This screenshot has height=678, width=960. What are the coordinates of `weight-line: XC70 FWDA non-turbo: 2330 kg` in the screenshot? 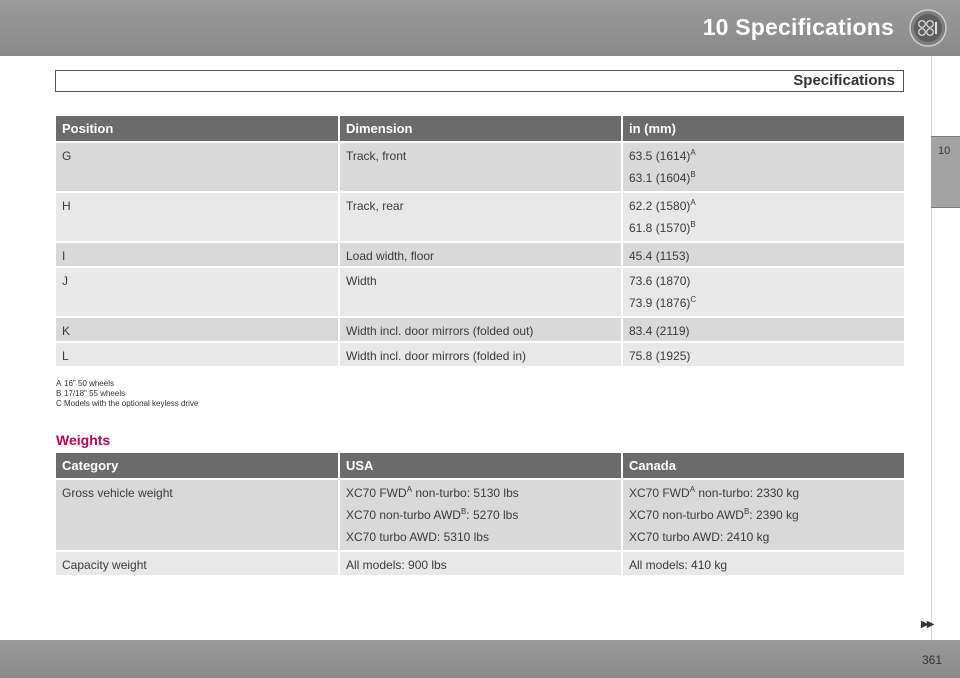 It's located at (763, 493).